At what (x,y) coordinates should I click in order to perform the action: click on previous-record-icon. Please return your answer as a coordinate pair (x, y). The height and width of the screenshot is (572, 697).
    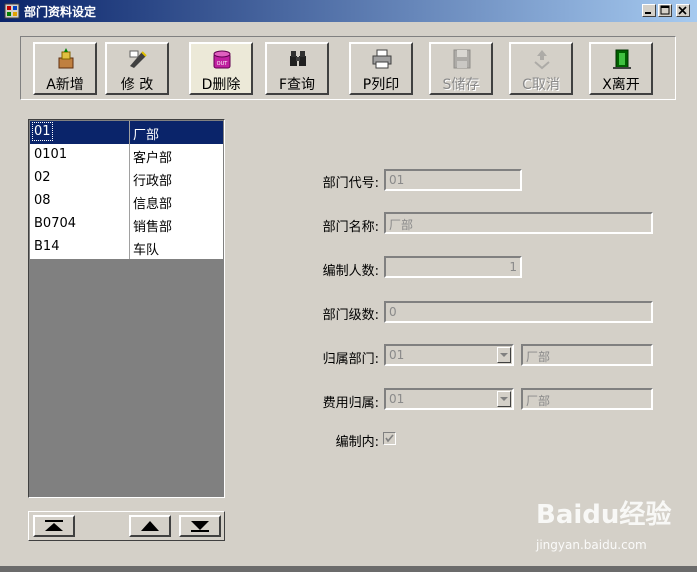
    Looking at the image, I should click on (150, 526).